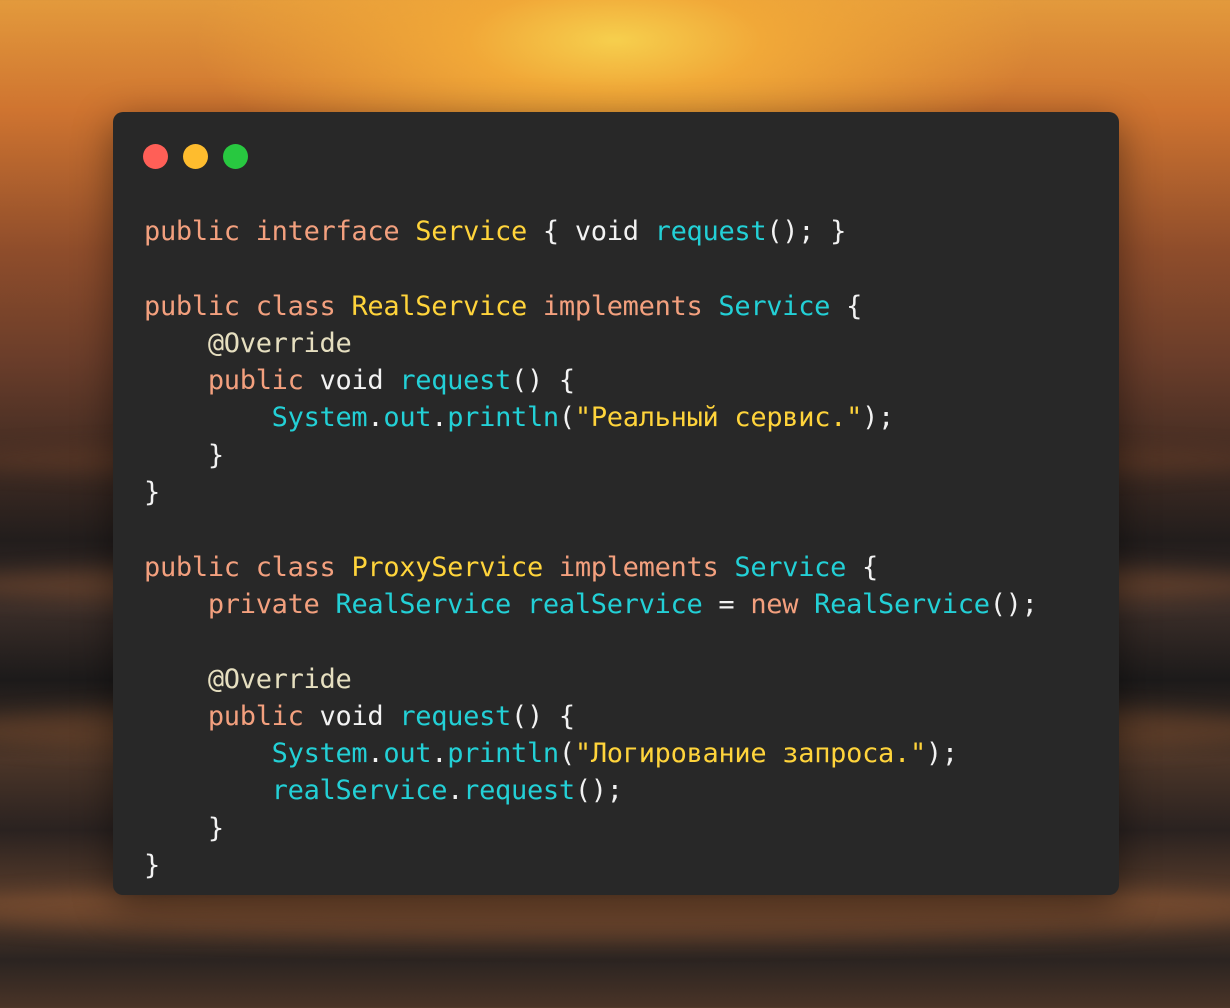 The image size is (1230, 1008). Describe the element at coordinates (718, 418) in the screenshot. I see `code-token: "Реальный сервис."` at that location.